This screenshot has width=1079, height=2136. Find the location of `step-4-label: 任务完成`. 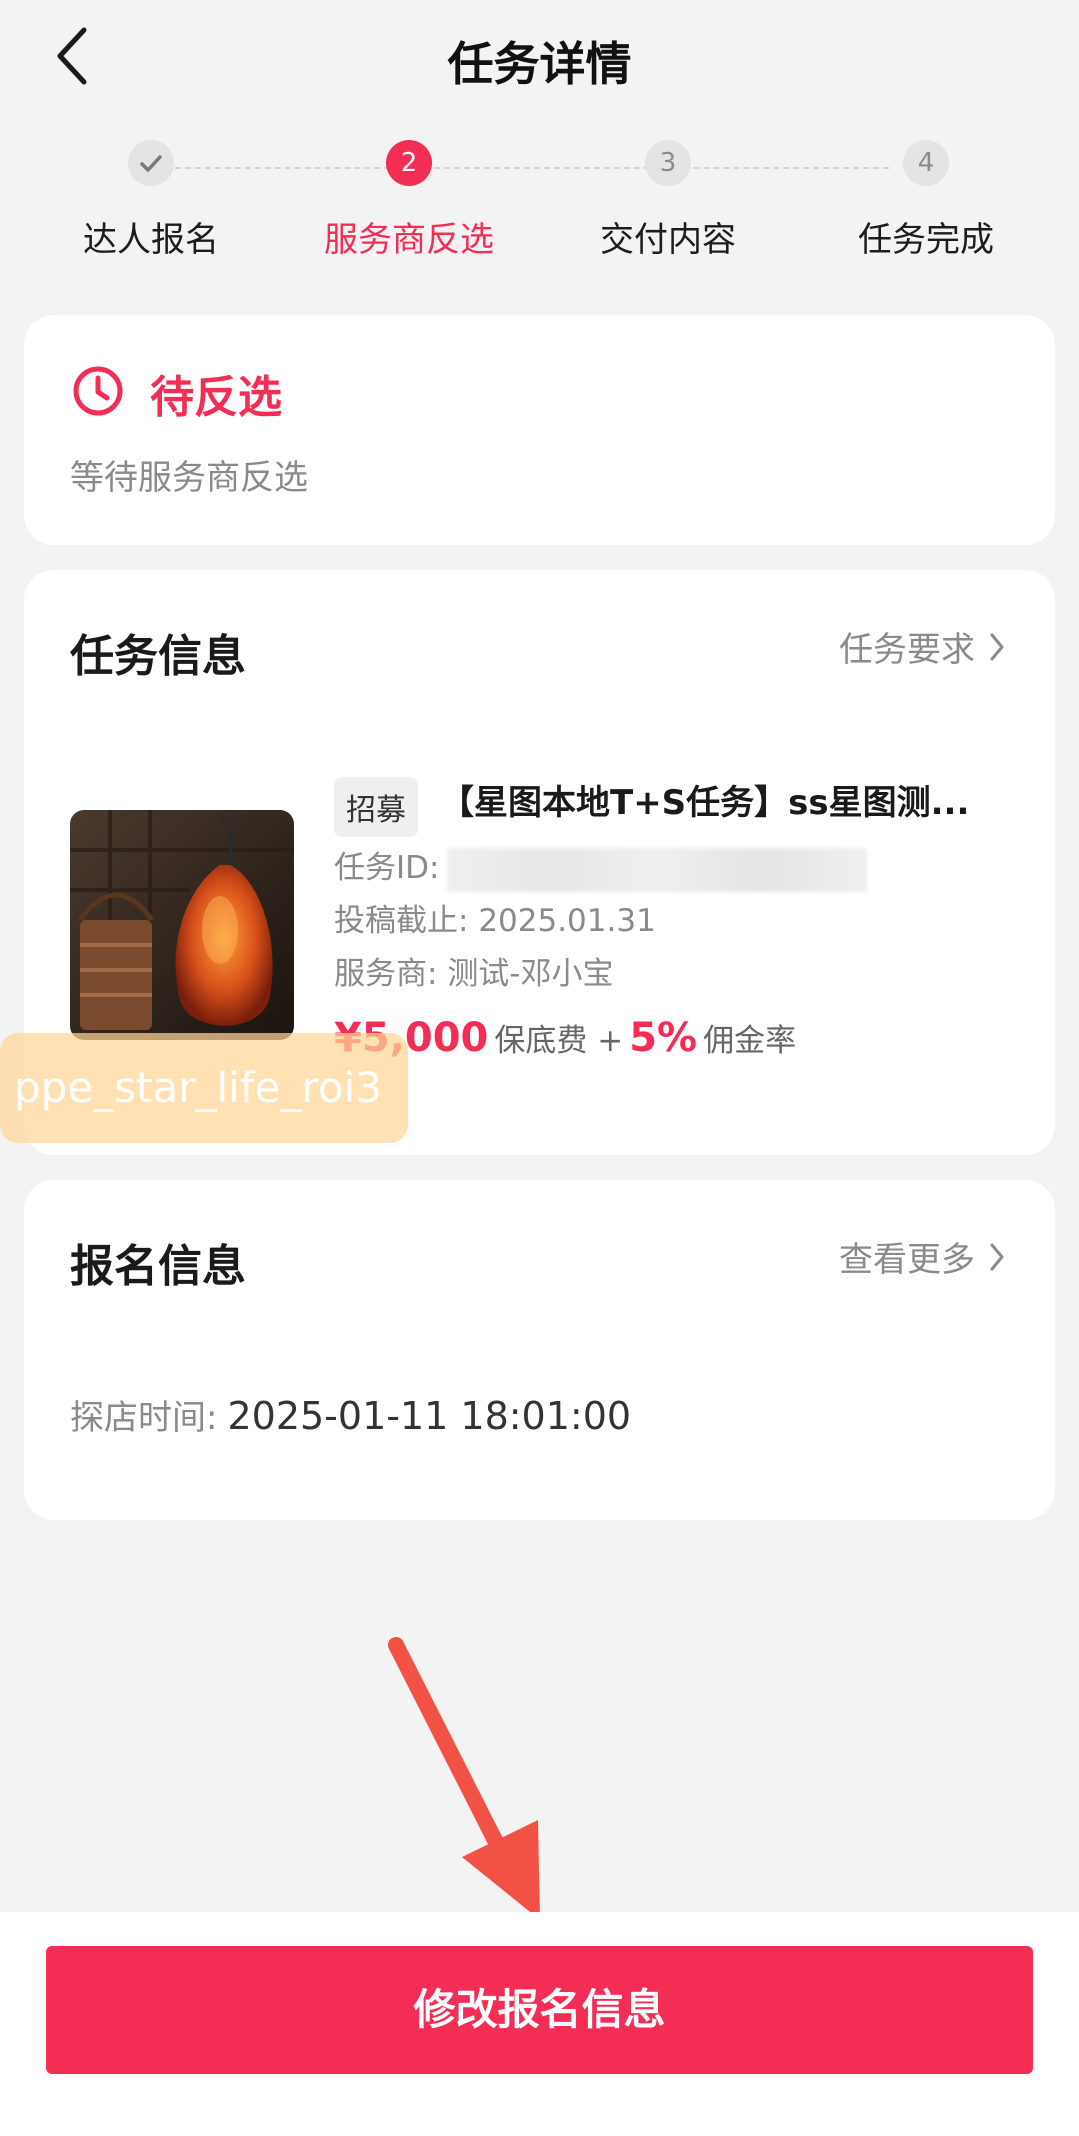

step-4-label: 任务完成 is located at coordinates (926, 240).